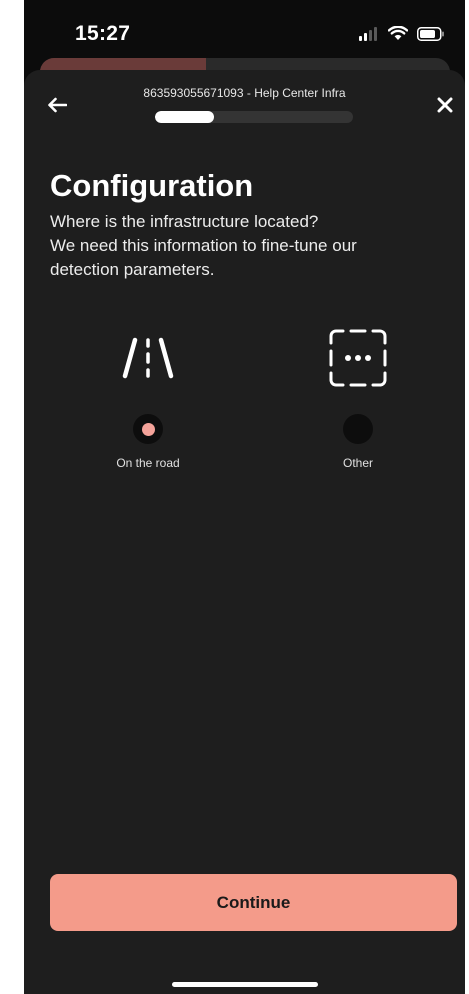 This screenshot has width=469, height=994. I want to click on road-icon, so click(148, 358).